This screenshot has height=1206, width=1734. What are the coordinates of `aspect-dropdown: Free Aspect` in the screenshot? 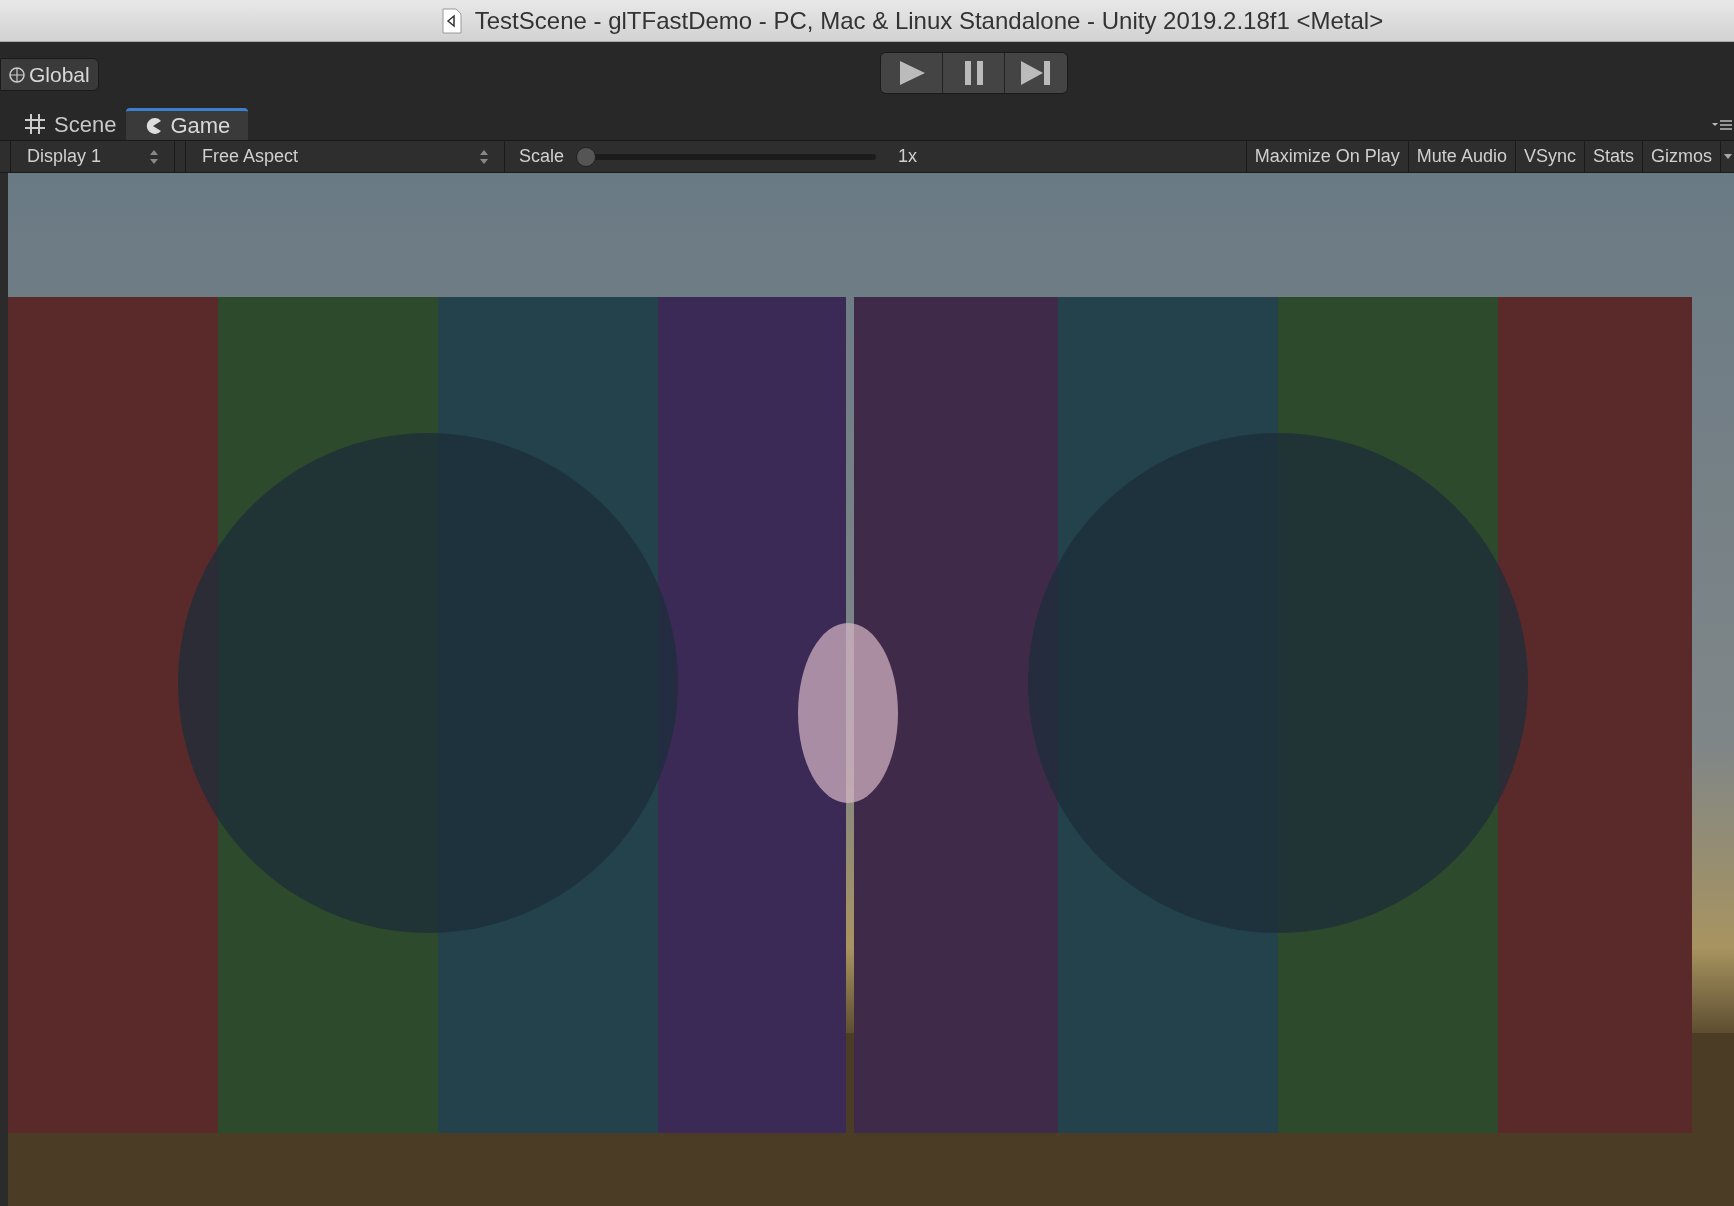 It's located at (345, 156).